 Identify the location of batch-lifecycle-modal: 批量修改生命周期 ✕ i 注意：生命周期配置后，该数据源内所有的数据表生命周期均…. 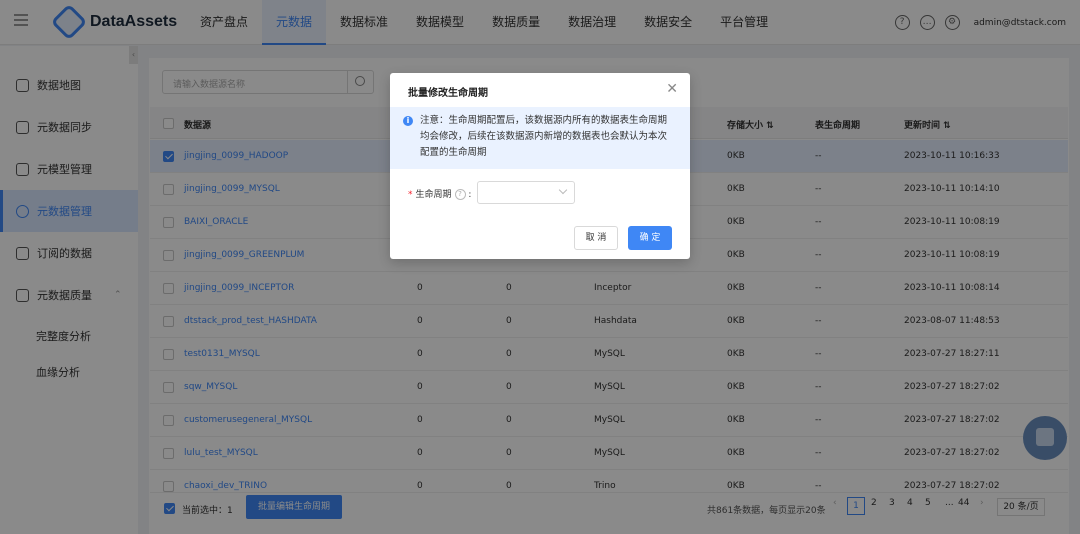
(540, 166).